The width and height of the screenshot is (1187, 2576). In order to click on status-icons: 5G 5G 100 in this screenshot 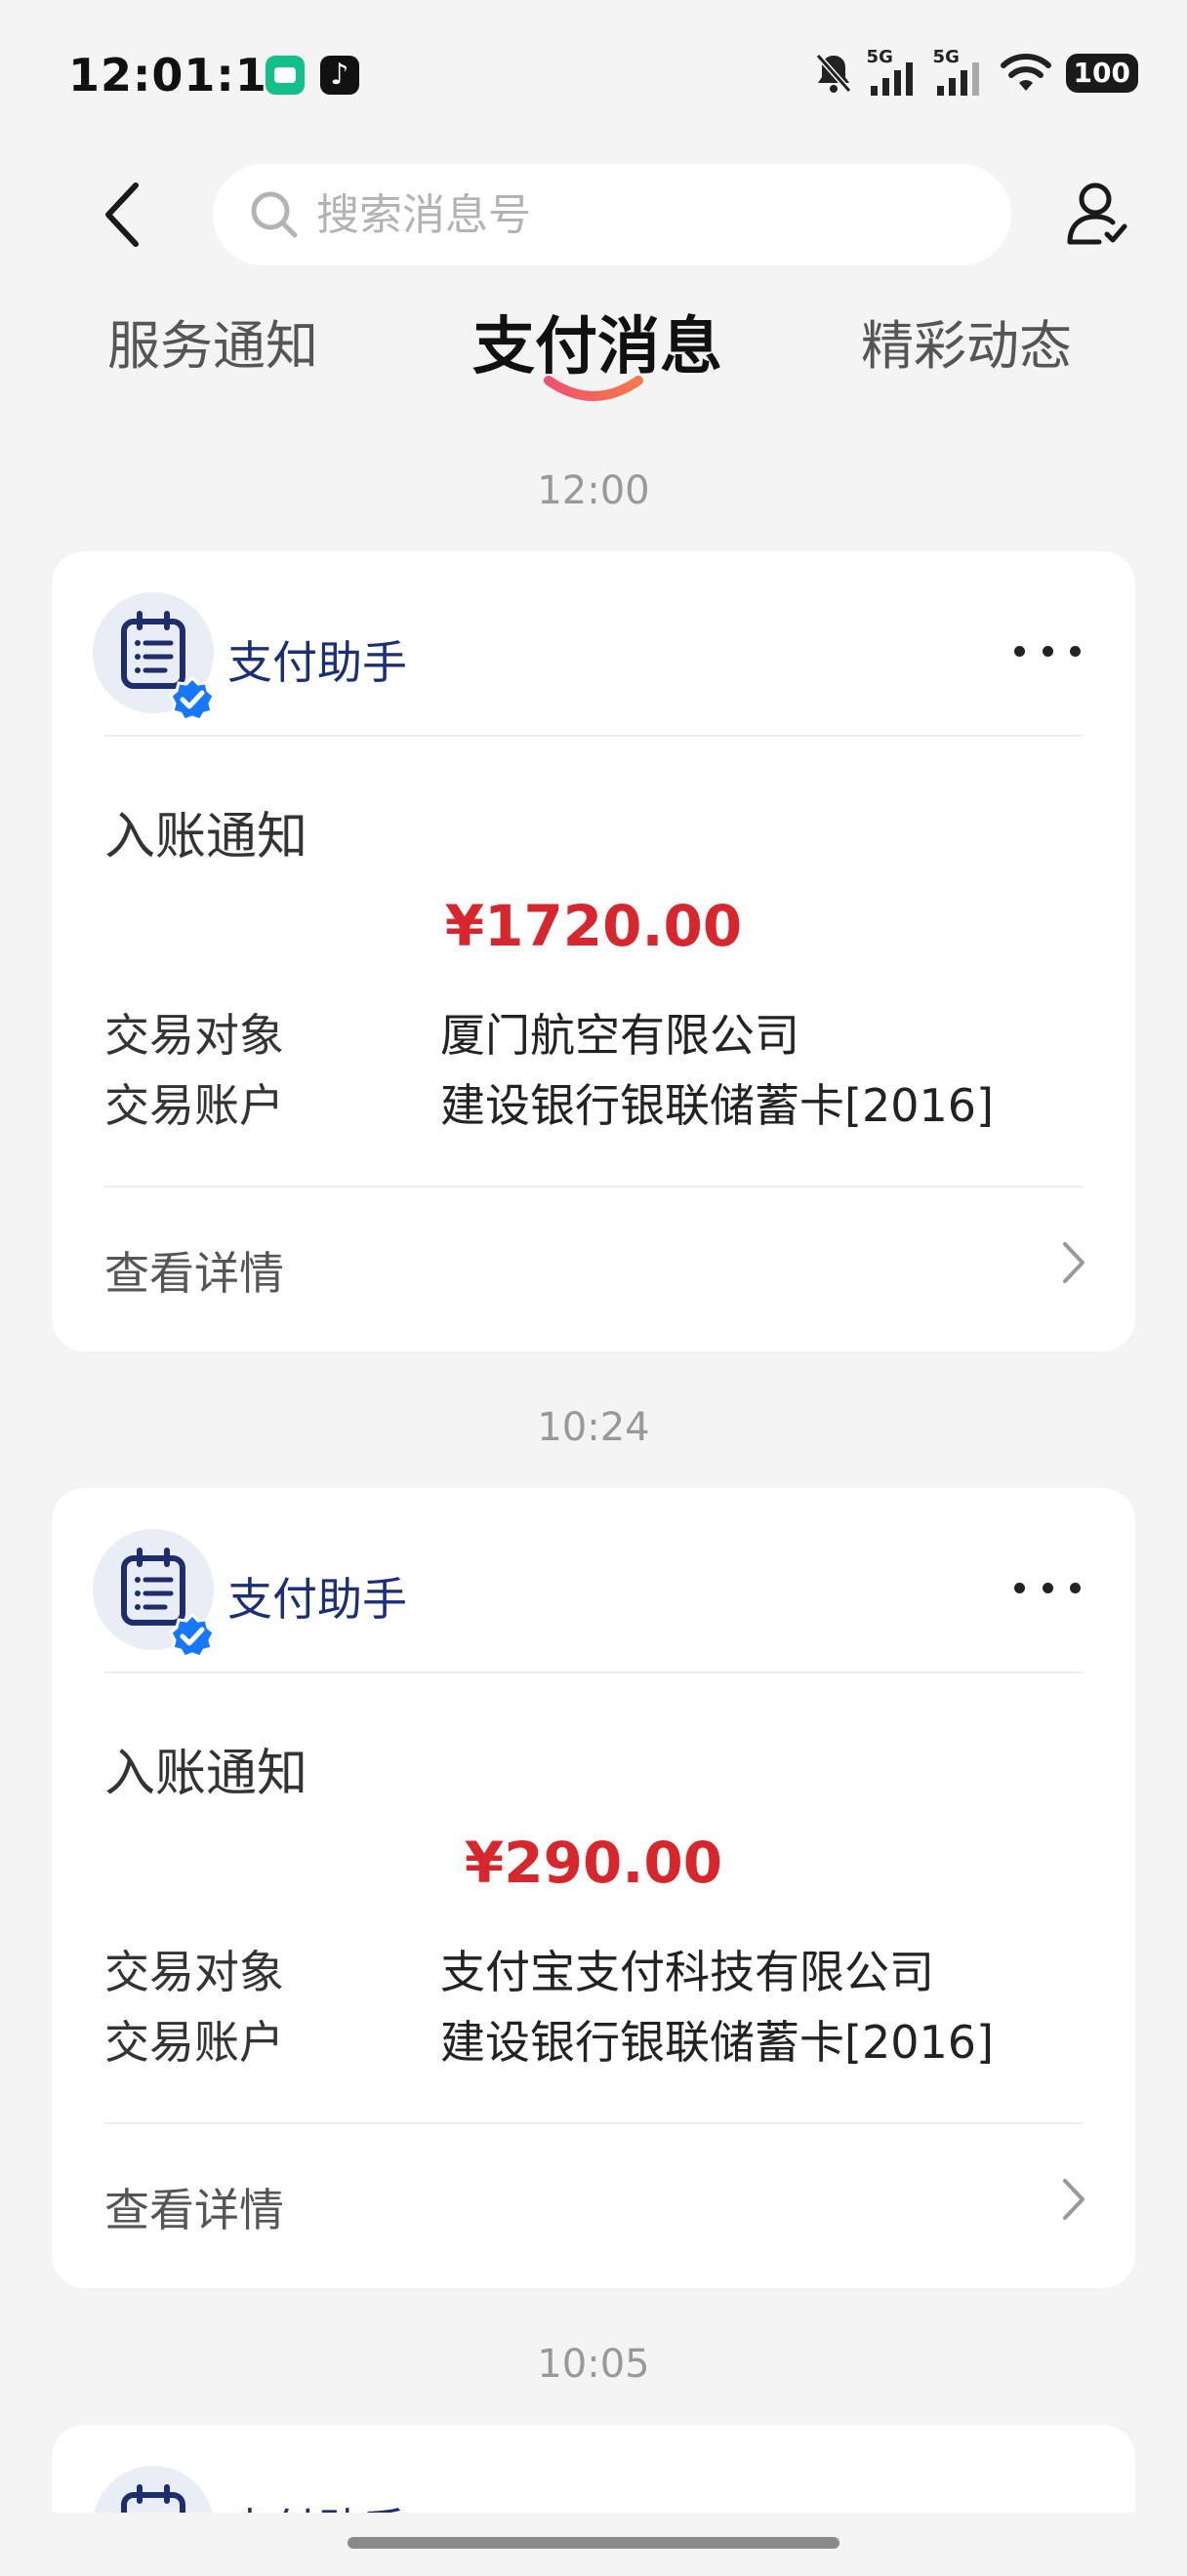, I will do `click(976, 73)`.